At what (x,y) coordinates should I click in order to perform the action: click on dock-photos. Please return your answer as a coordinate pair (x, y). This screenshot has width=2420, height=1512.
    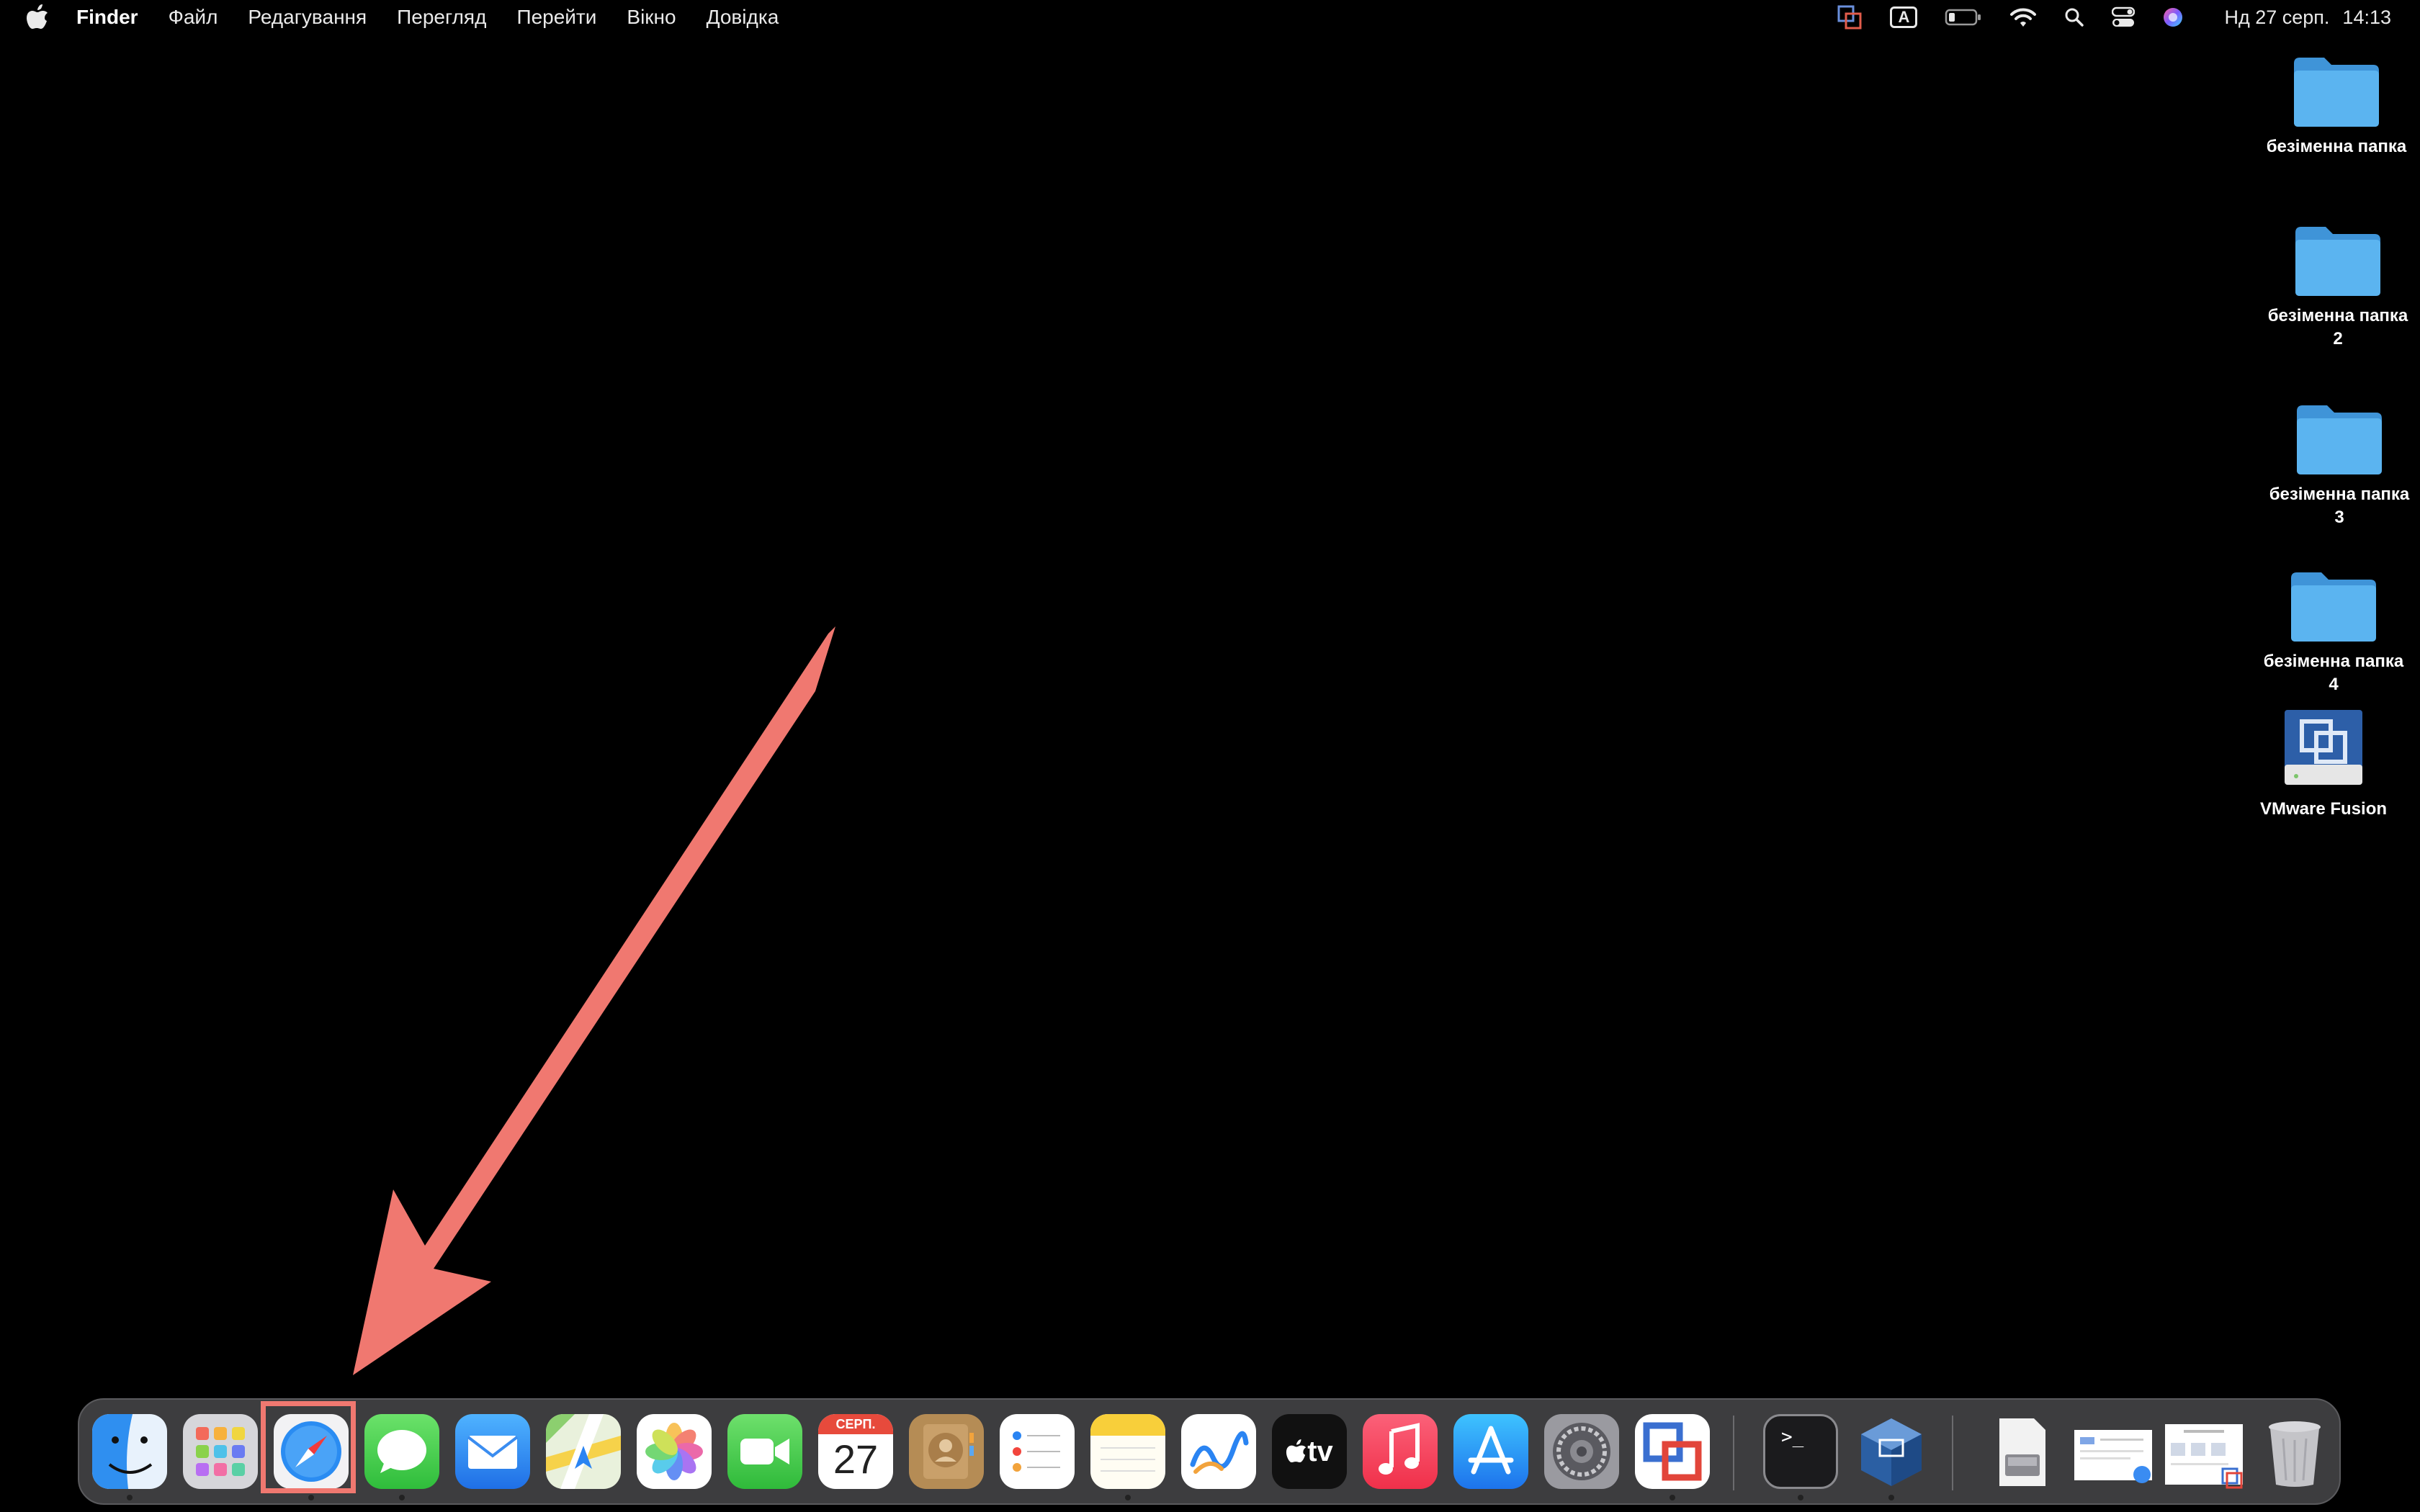
    Looking at the image, I should click on (674, 1451).